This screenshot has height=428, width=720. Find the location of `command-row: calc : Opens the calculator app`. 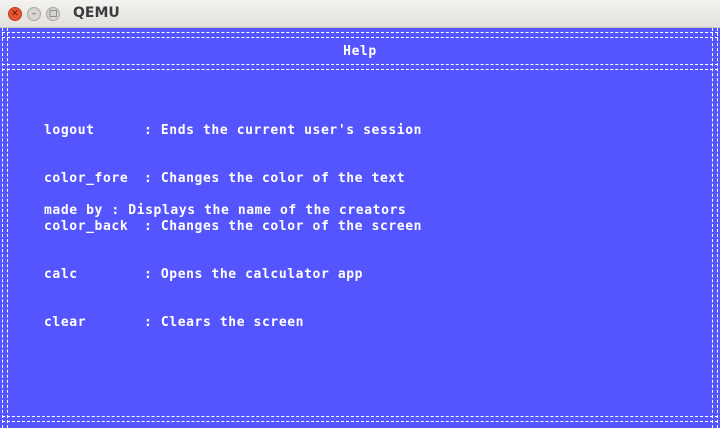

command-row: calc : Opens the calculator app is located at coordinates (233, 275).